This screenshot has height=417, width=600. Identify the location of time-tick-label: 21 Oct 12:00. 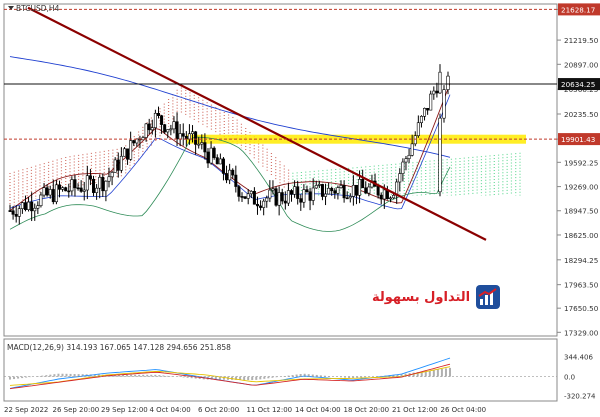
(415, 410).